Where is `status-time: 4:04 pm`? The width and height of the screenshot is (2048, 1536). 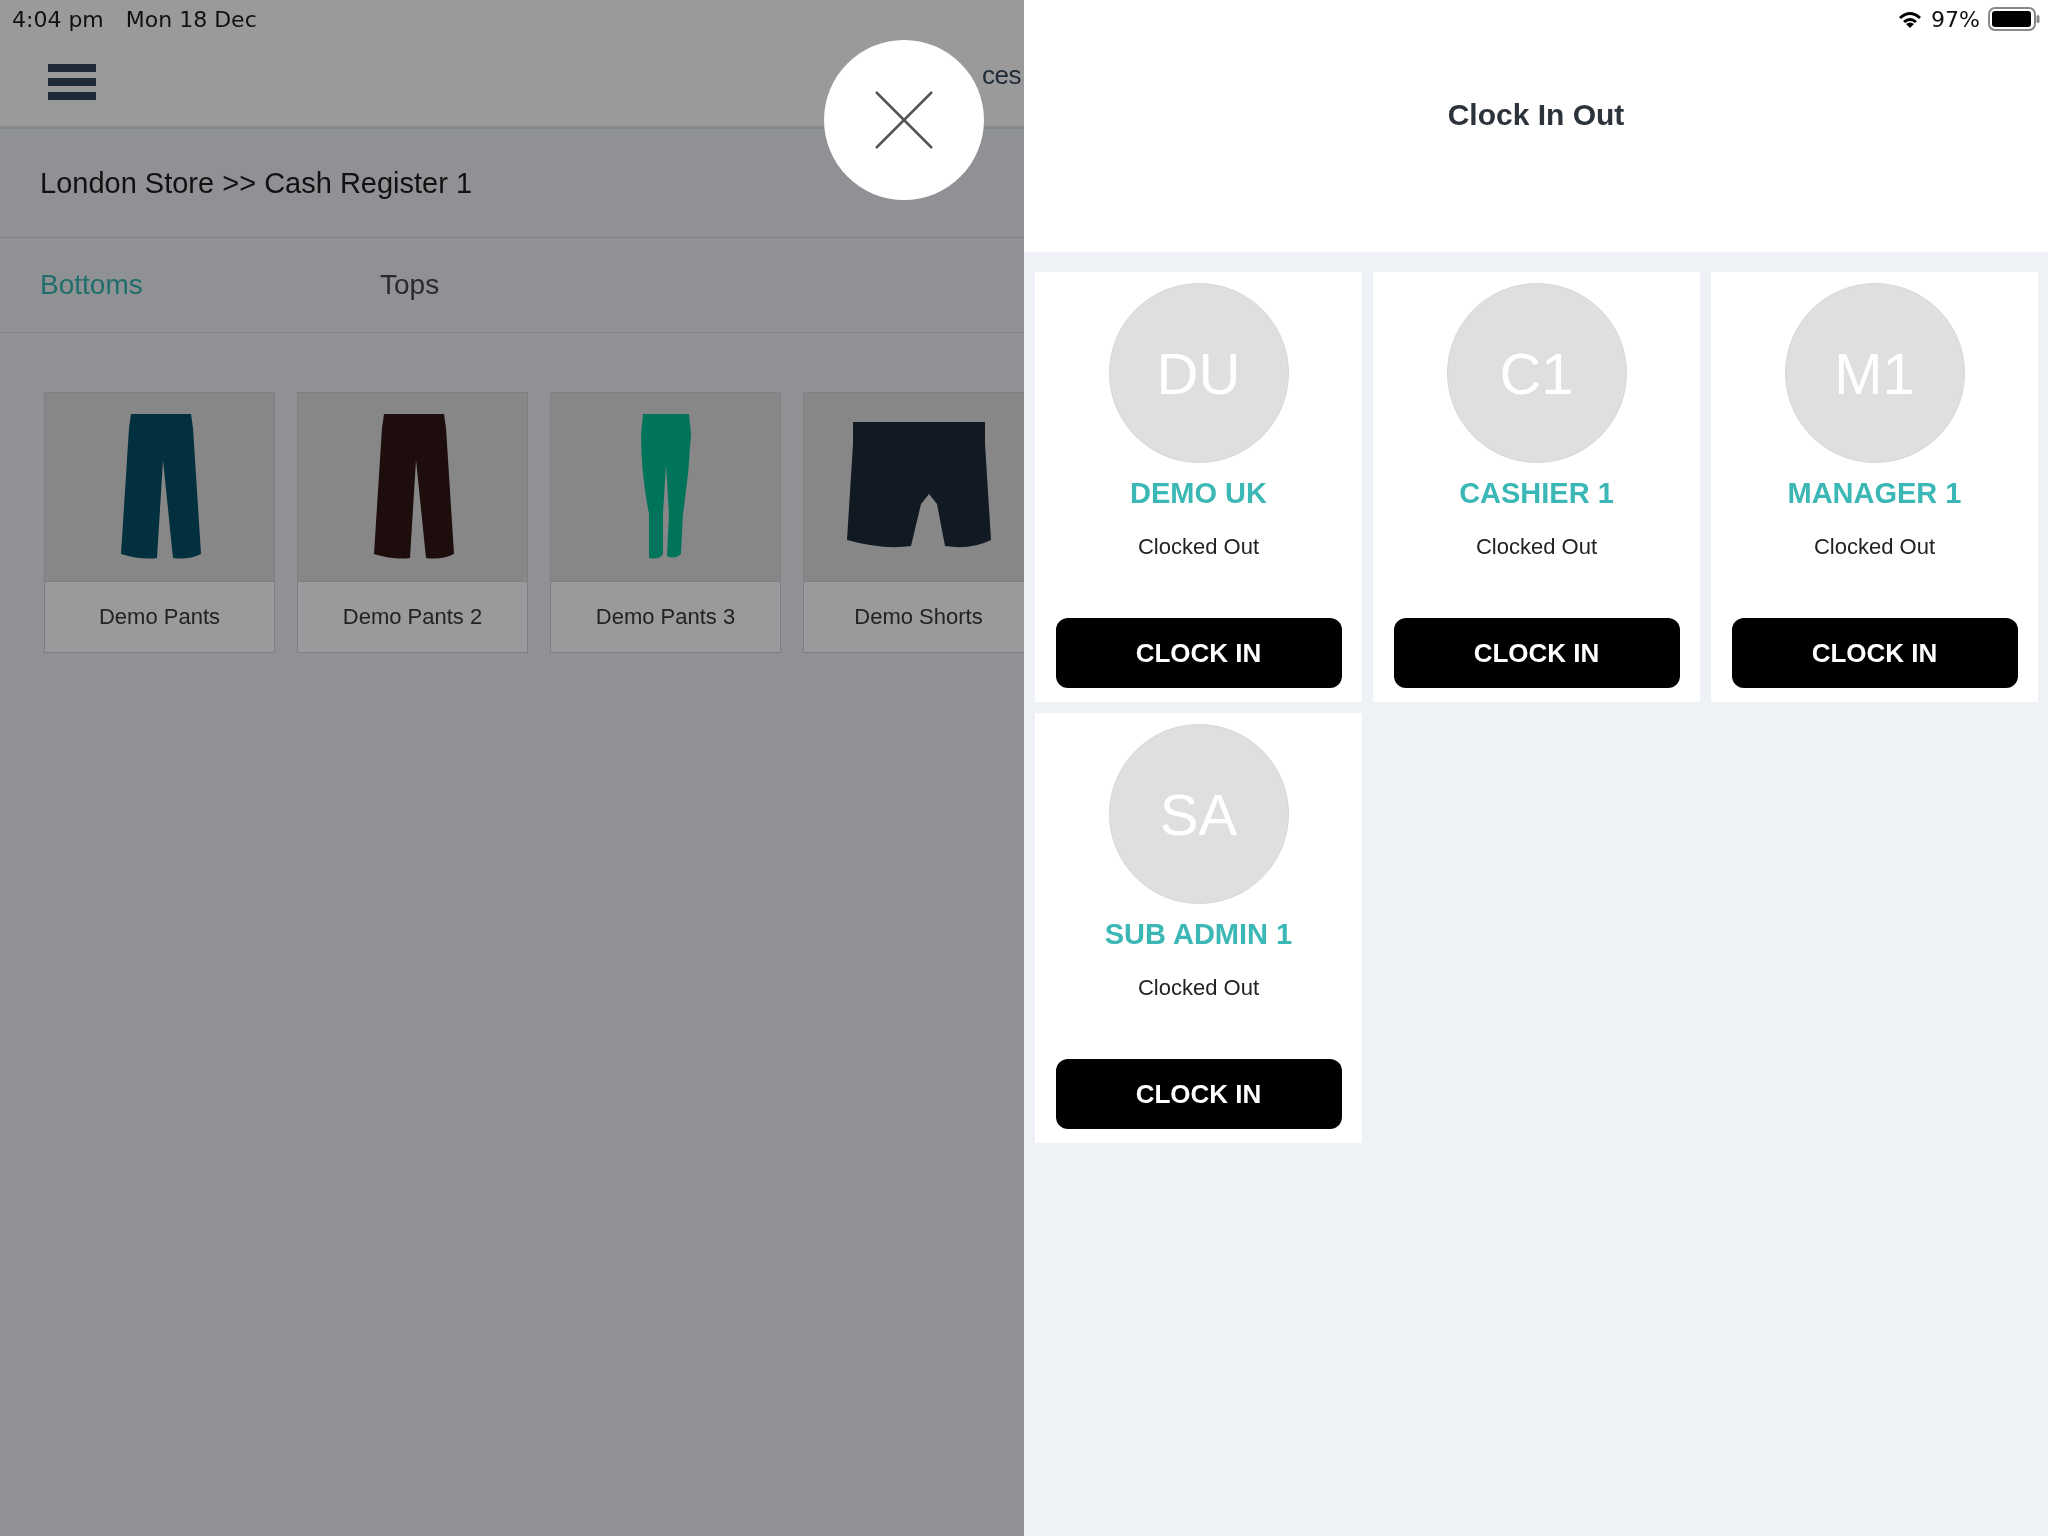 status-time: 4:04 pm is located at coordinates (58, 19).